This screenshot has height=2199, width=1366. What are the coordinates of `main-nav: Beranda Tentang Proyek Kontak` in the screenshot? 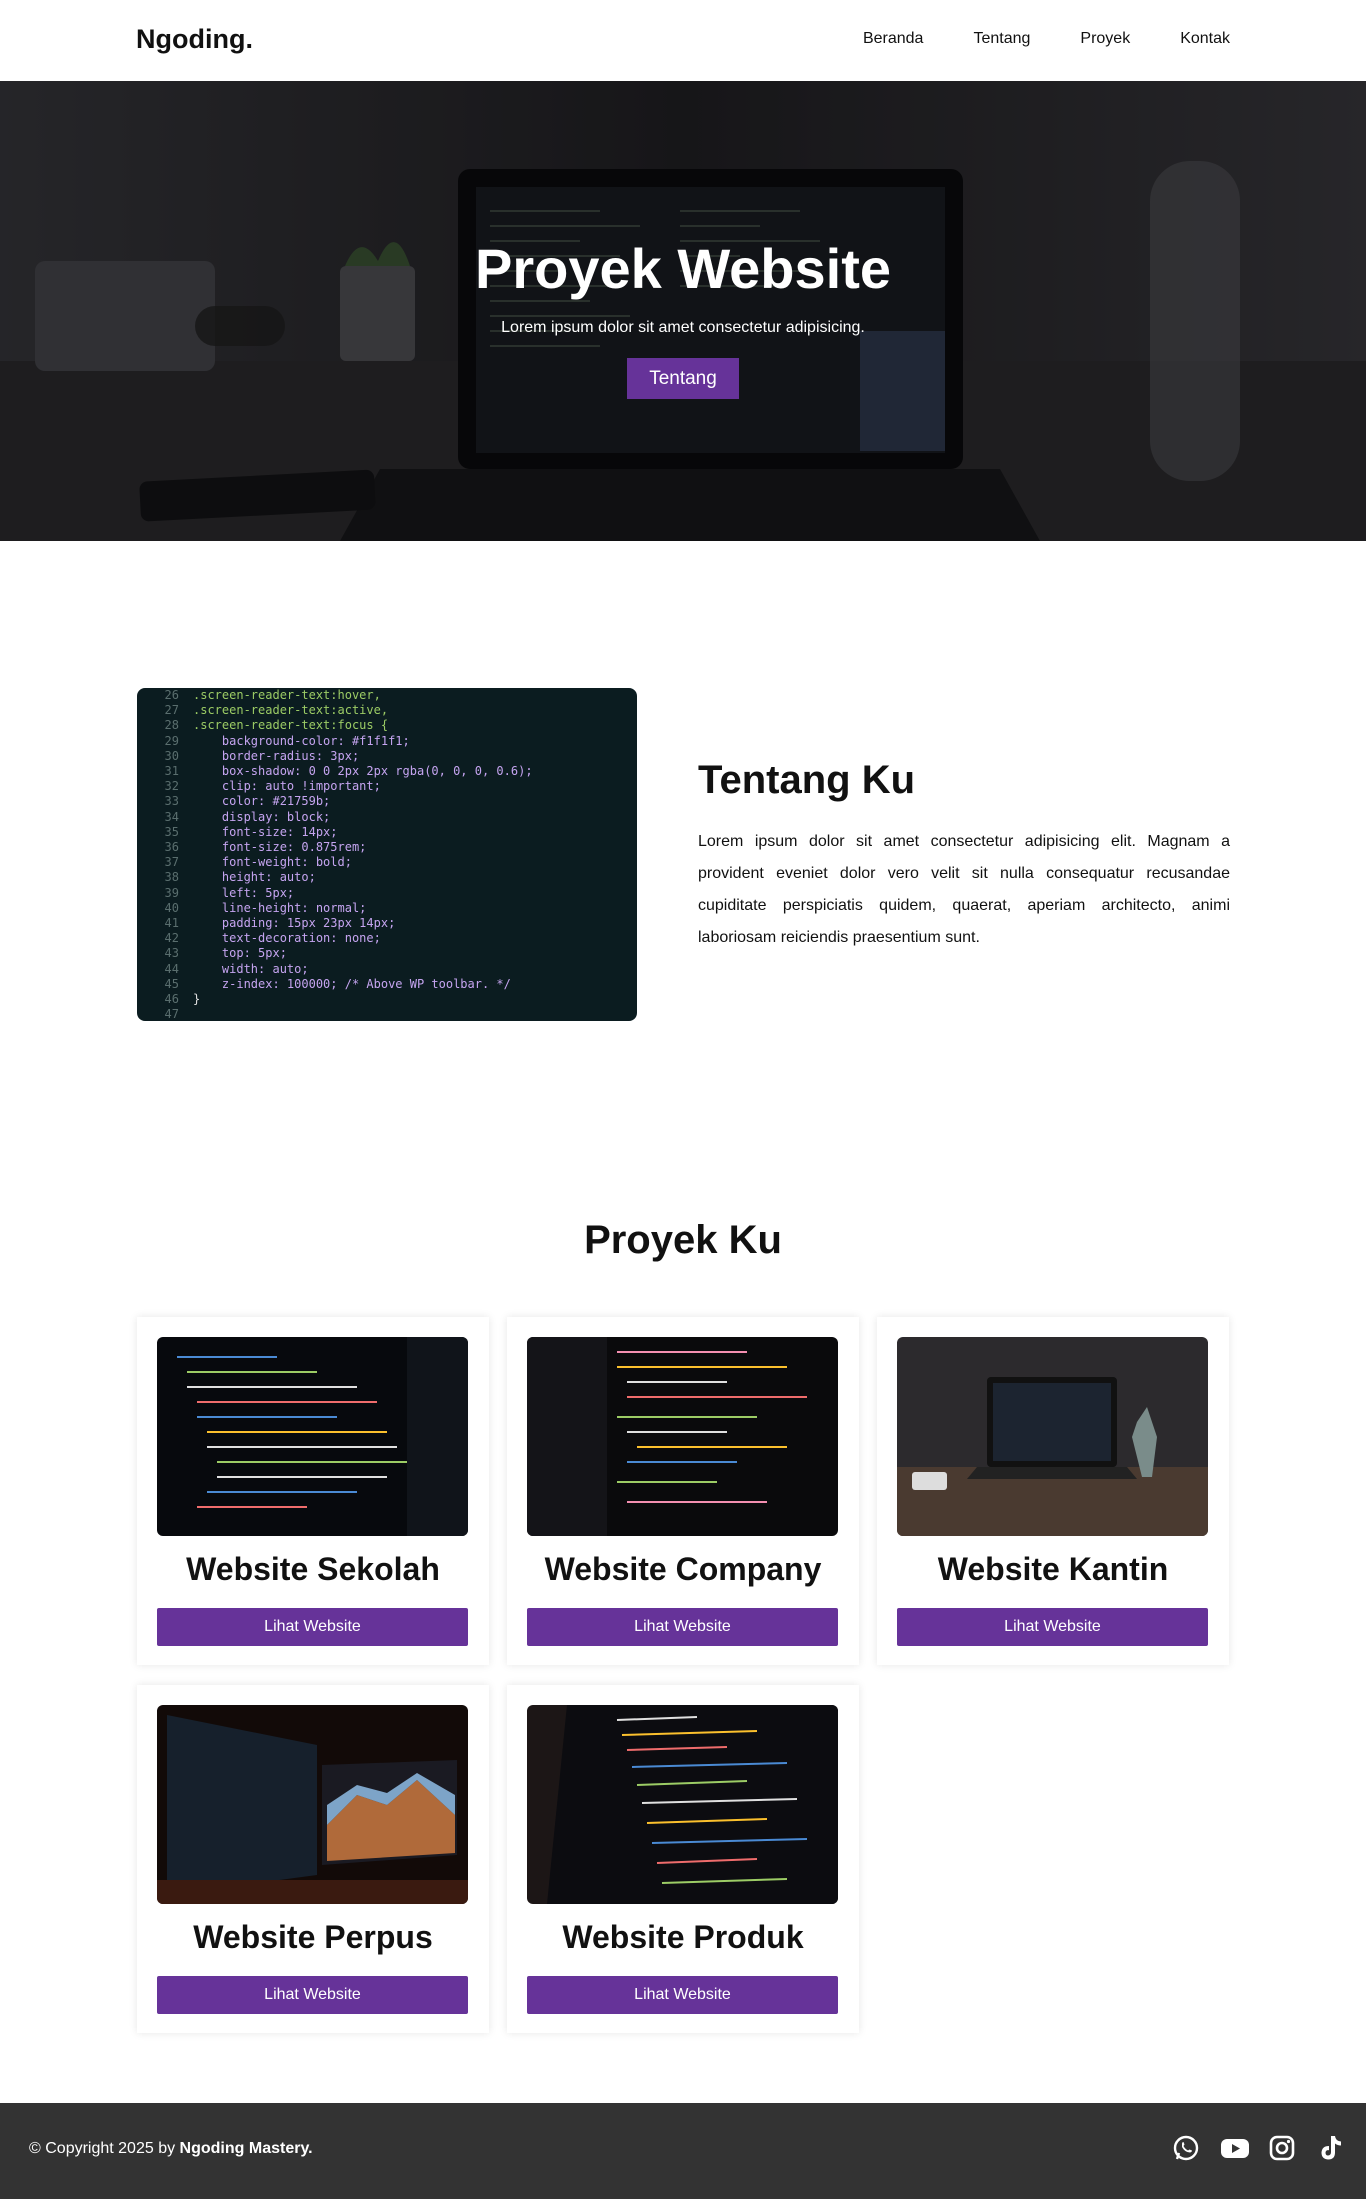 It's located at (1021, 39).